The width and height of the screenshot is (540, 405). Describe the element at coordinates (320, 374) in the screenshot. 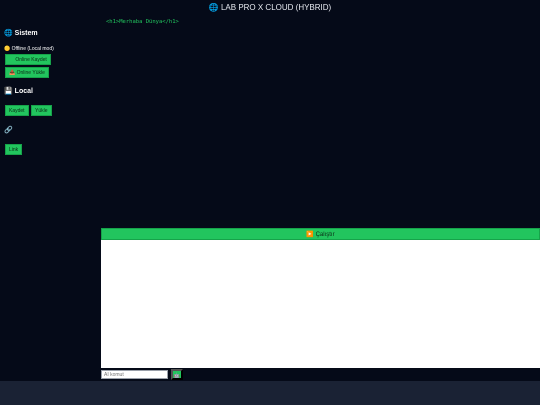

I see `ai-command-bar: 🤖` at that location.